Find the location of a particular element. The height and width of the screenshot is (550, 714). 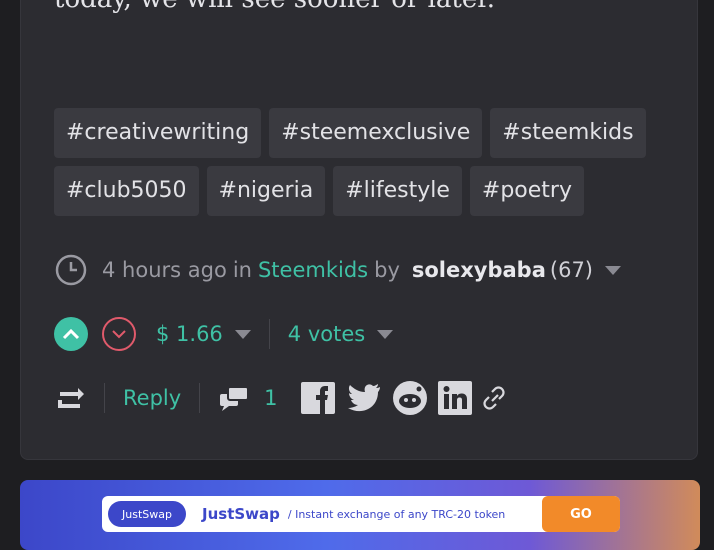

tag-poetry: #poetry is located at coordinates (526, 191).